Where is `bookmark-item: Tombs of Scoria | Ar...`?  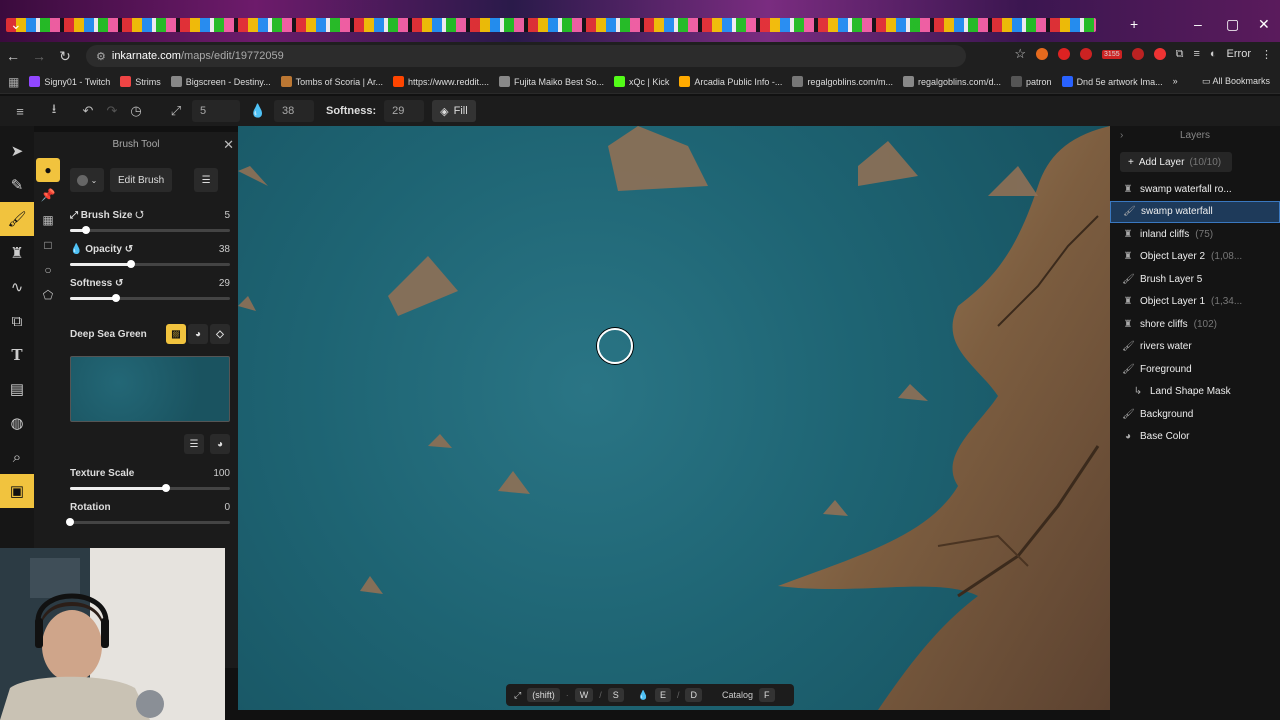
bookmark-item: Tombs of Scoria | Ar... is located at coordinates (331, 81).